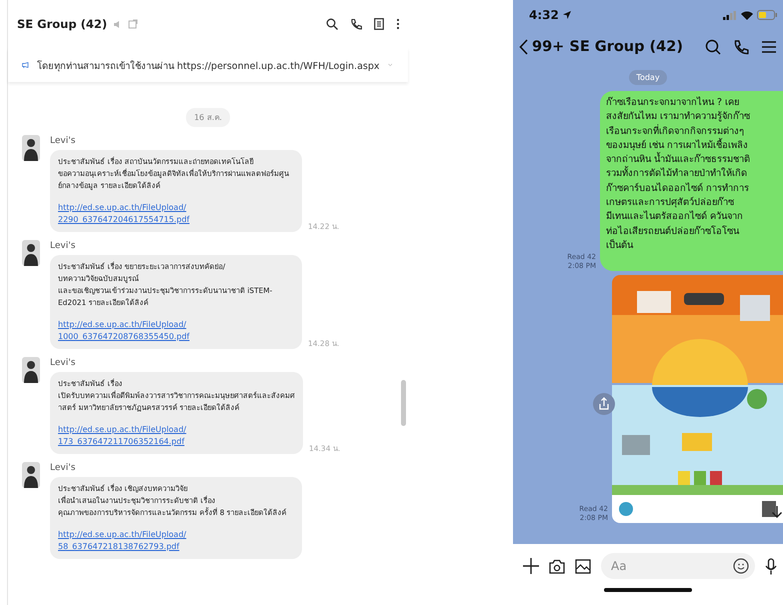 The height and width of the screenshot is (605, 783). Describe the element at coordinates (741, 566) in the screenshot. I see `emoji-icon` at that location.